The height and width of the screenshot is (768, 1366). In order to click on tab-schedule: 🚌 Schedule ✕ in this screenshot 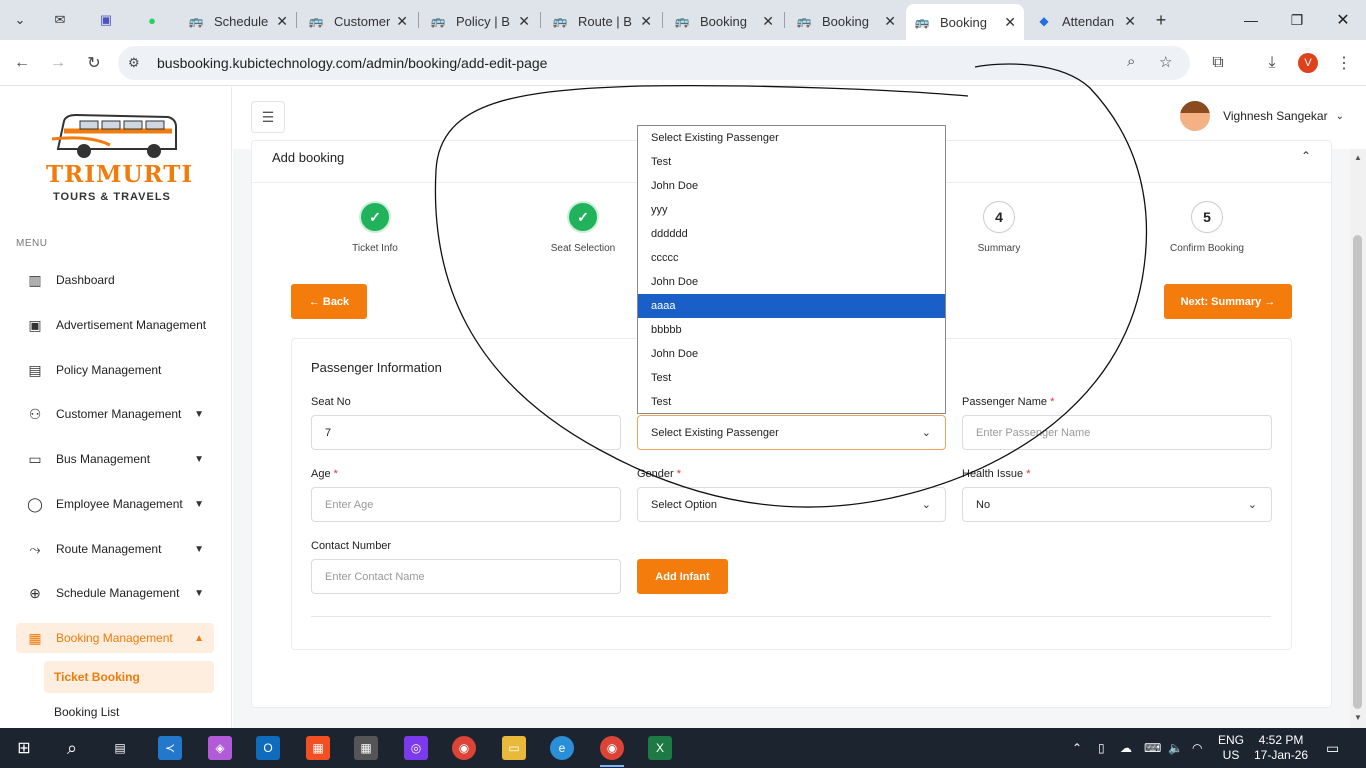, I will do `click(238, 21)`.